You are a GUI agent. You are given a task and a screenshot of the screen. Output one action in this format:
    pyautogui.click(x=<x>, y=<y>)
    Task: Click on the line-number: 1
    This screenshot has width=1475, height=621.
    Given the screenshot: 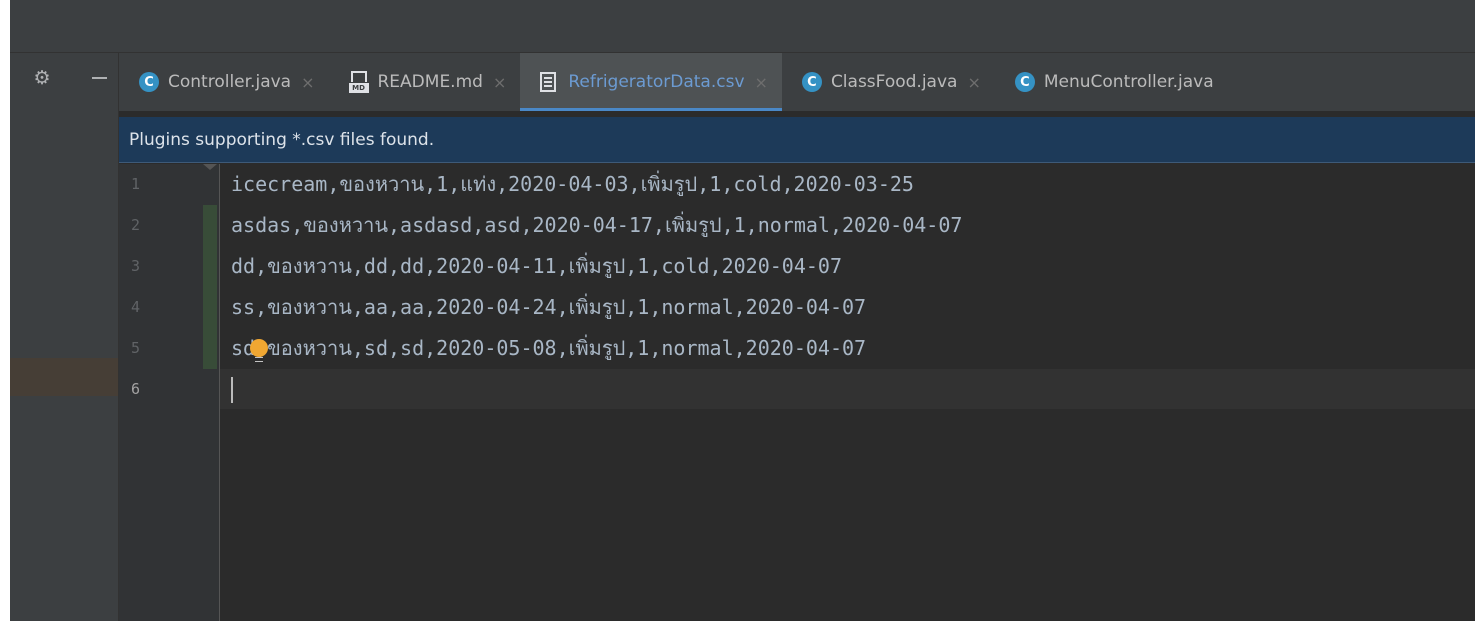 What is the action you would take?
    pyautogui.click(x=136, y=184)
    